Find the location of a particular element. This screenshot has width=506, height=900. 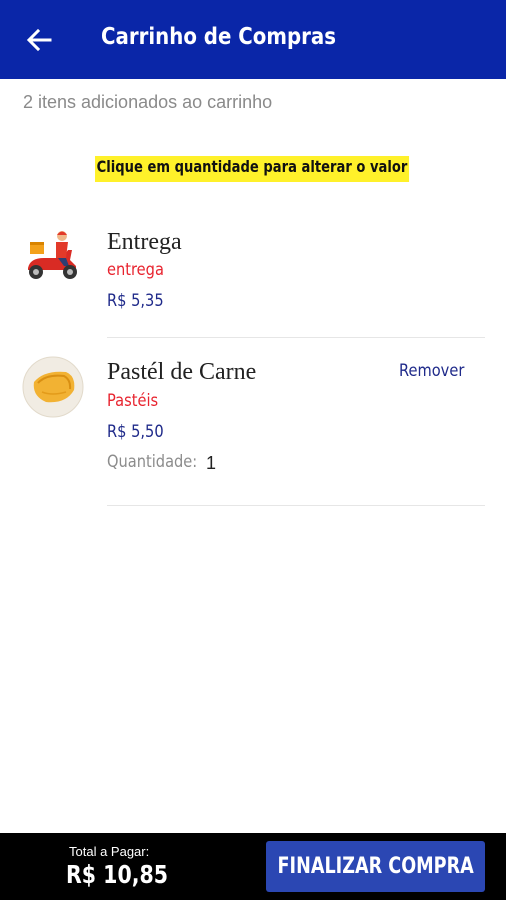

page-title: Carrinho de Compras is located at coordinates (219, 37).